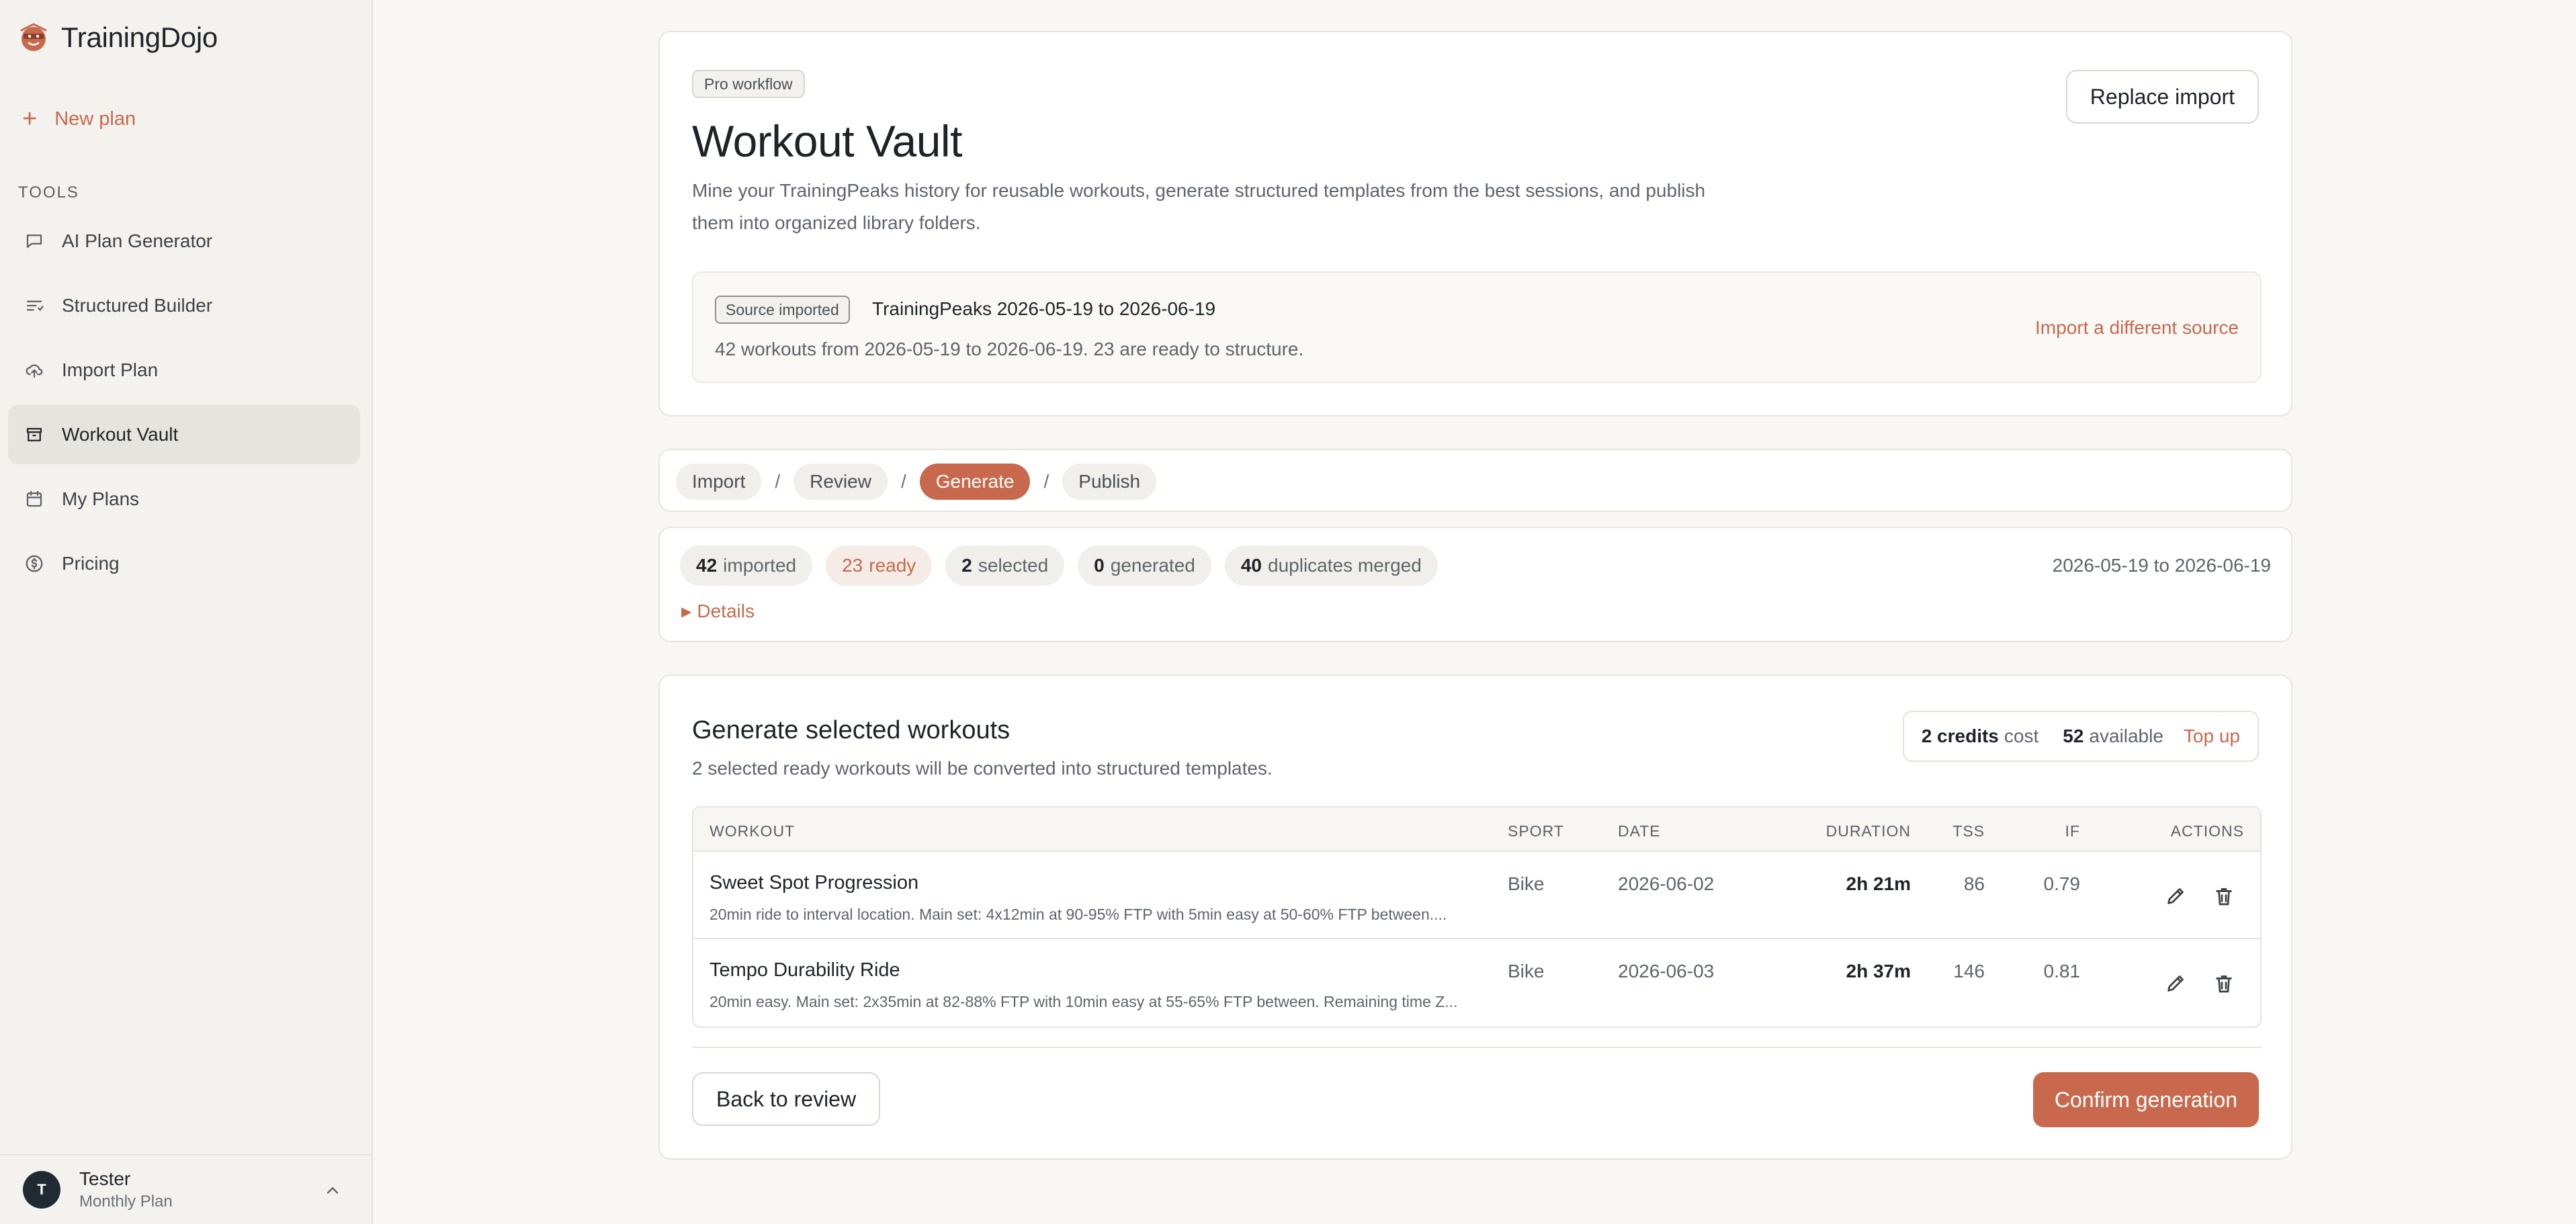 The width and height of the screenshot is (2576, 1224). I want to click on workout-if: 0.81, so click(2062, 971).